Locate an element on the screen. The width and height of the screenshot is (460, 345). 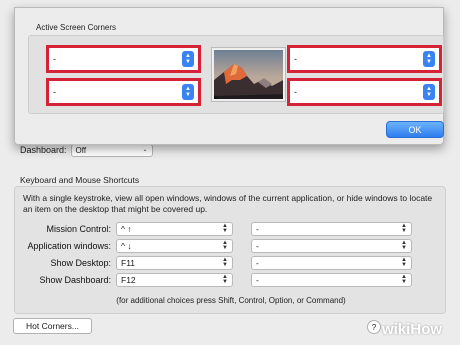
watermark-wiki: wiki is located at coordinates (396, 329).